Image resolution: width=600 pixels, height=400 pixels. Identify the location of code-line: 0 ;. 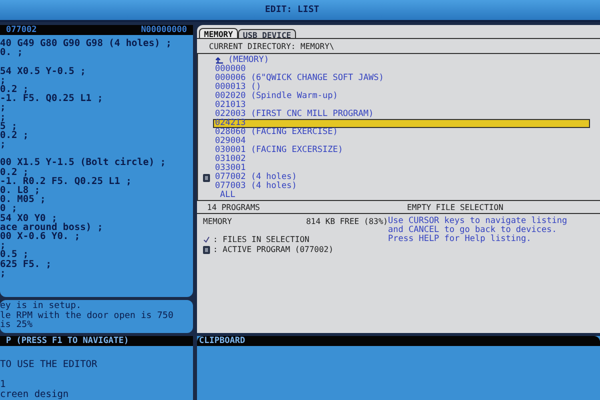
(9, 209).